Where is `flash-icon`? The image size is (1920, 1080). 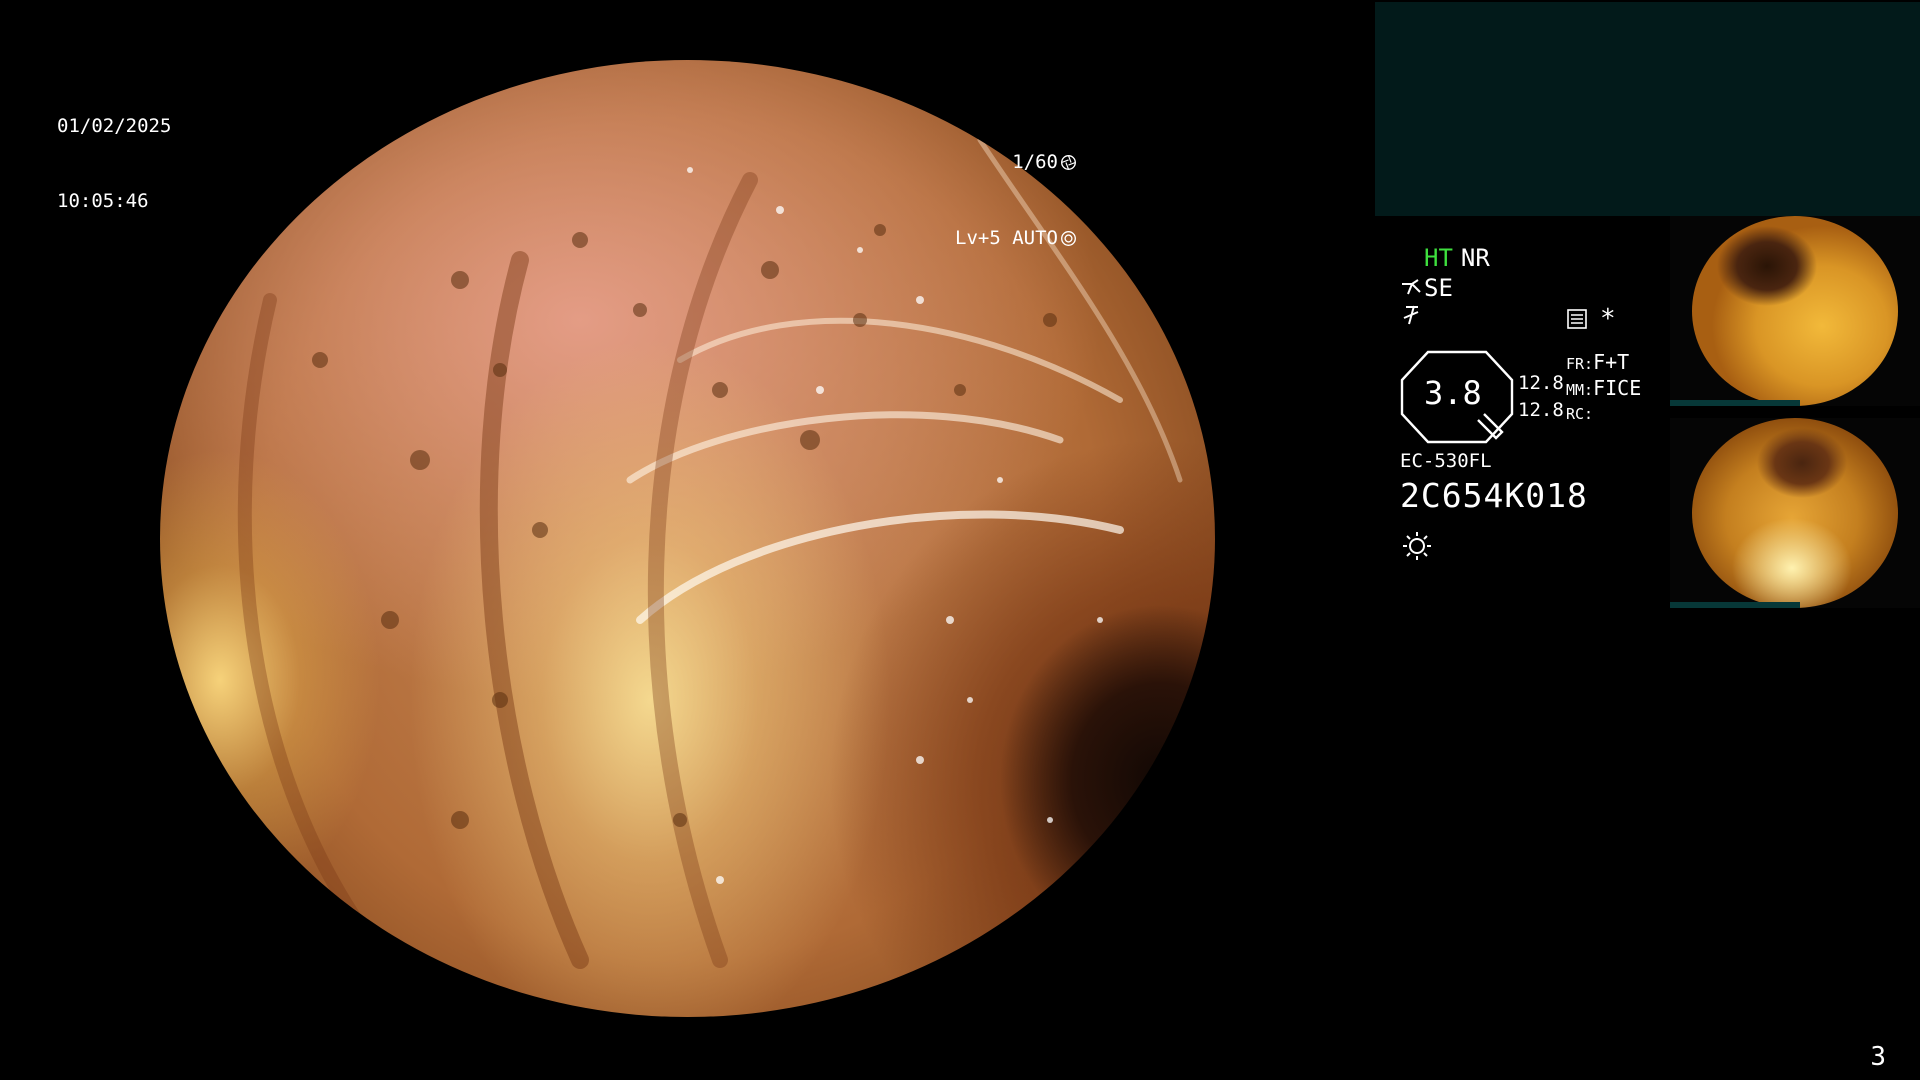
flash-icon is located at coordinates (1411, 318).